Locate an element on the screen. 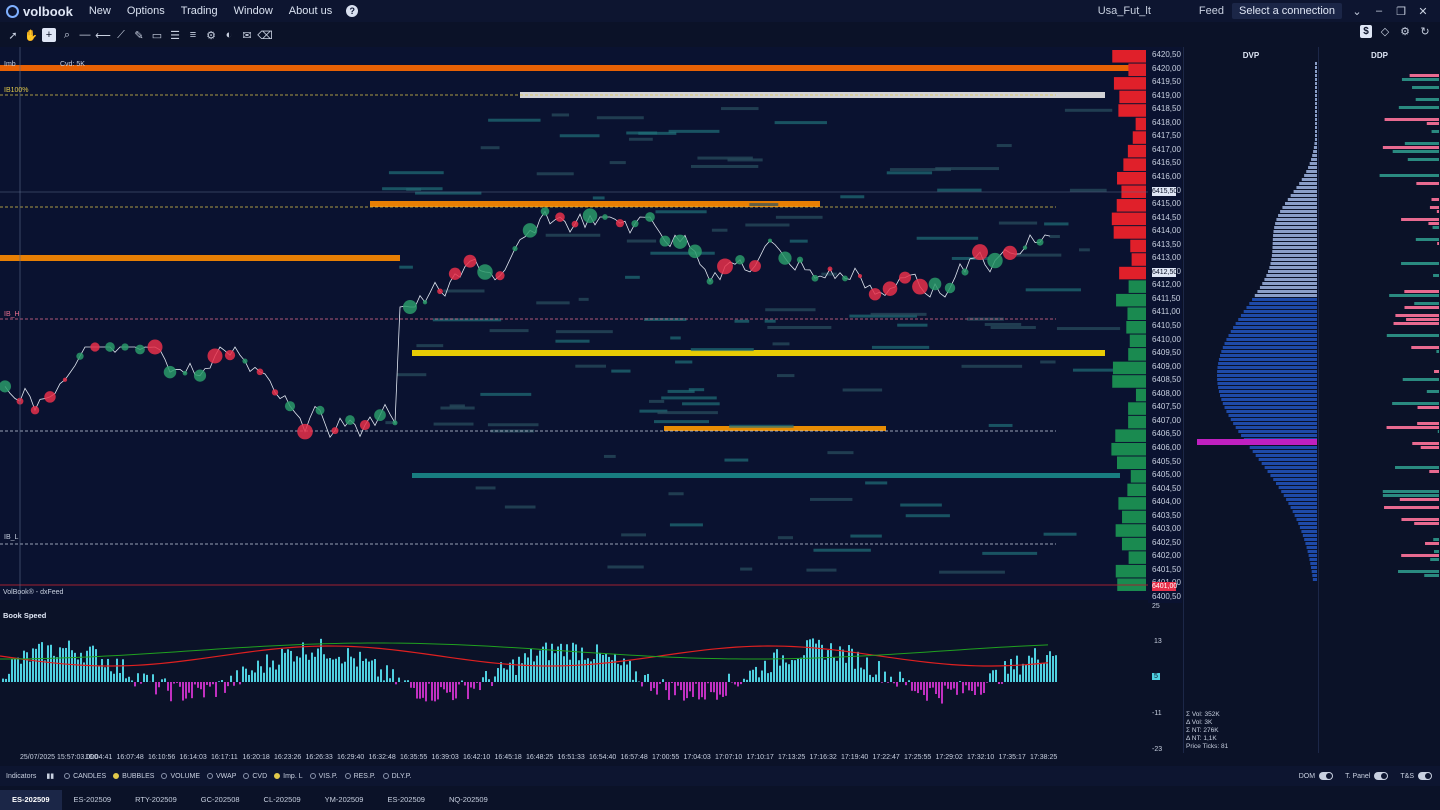 Image resolution: width=1440 pixels, height=810 pixels. time-label: 16:20:18 is located at coordinates (256, 757).